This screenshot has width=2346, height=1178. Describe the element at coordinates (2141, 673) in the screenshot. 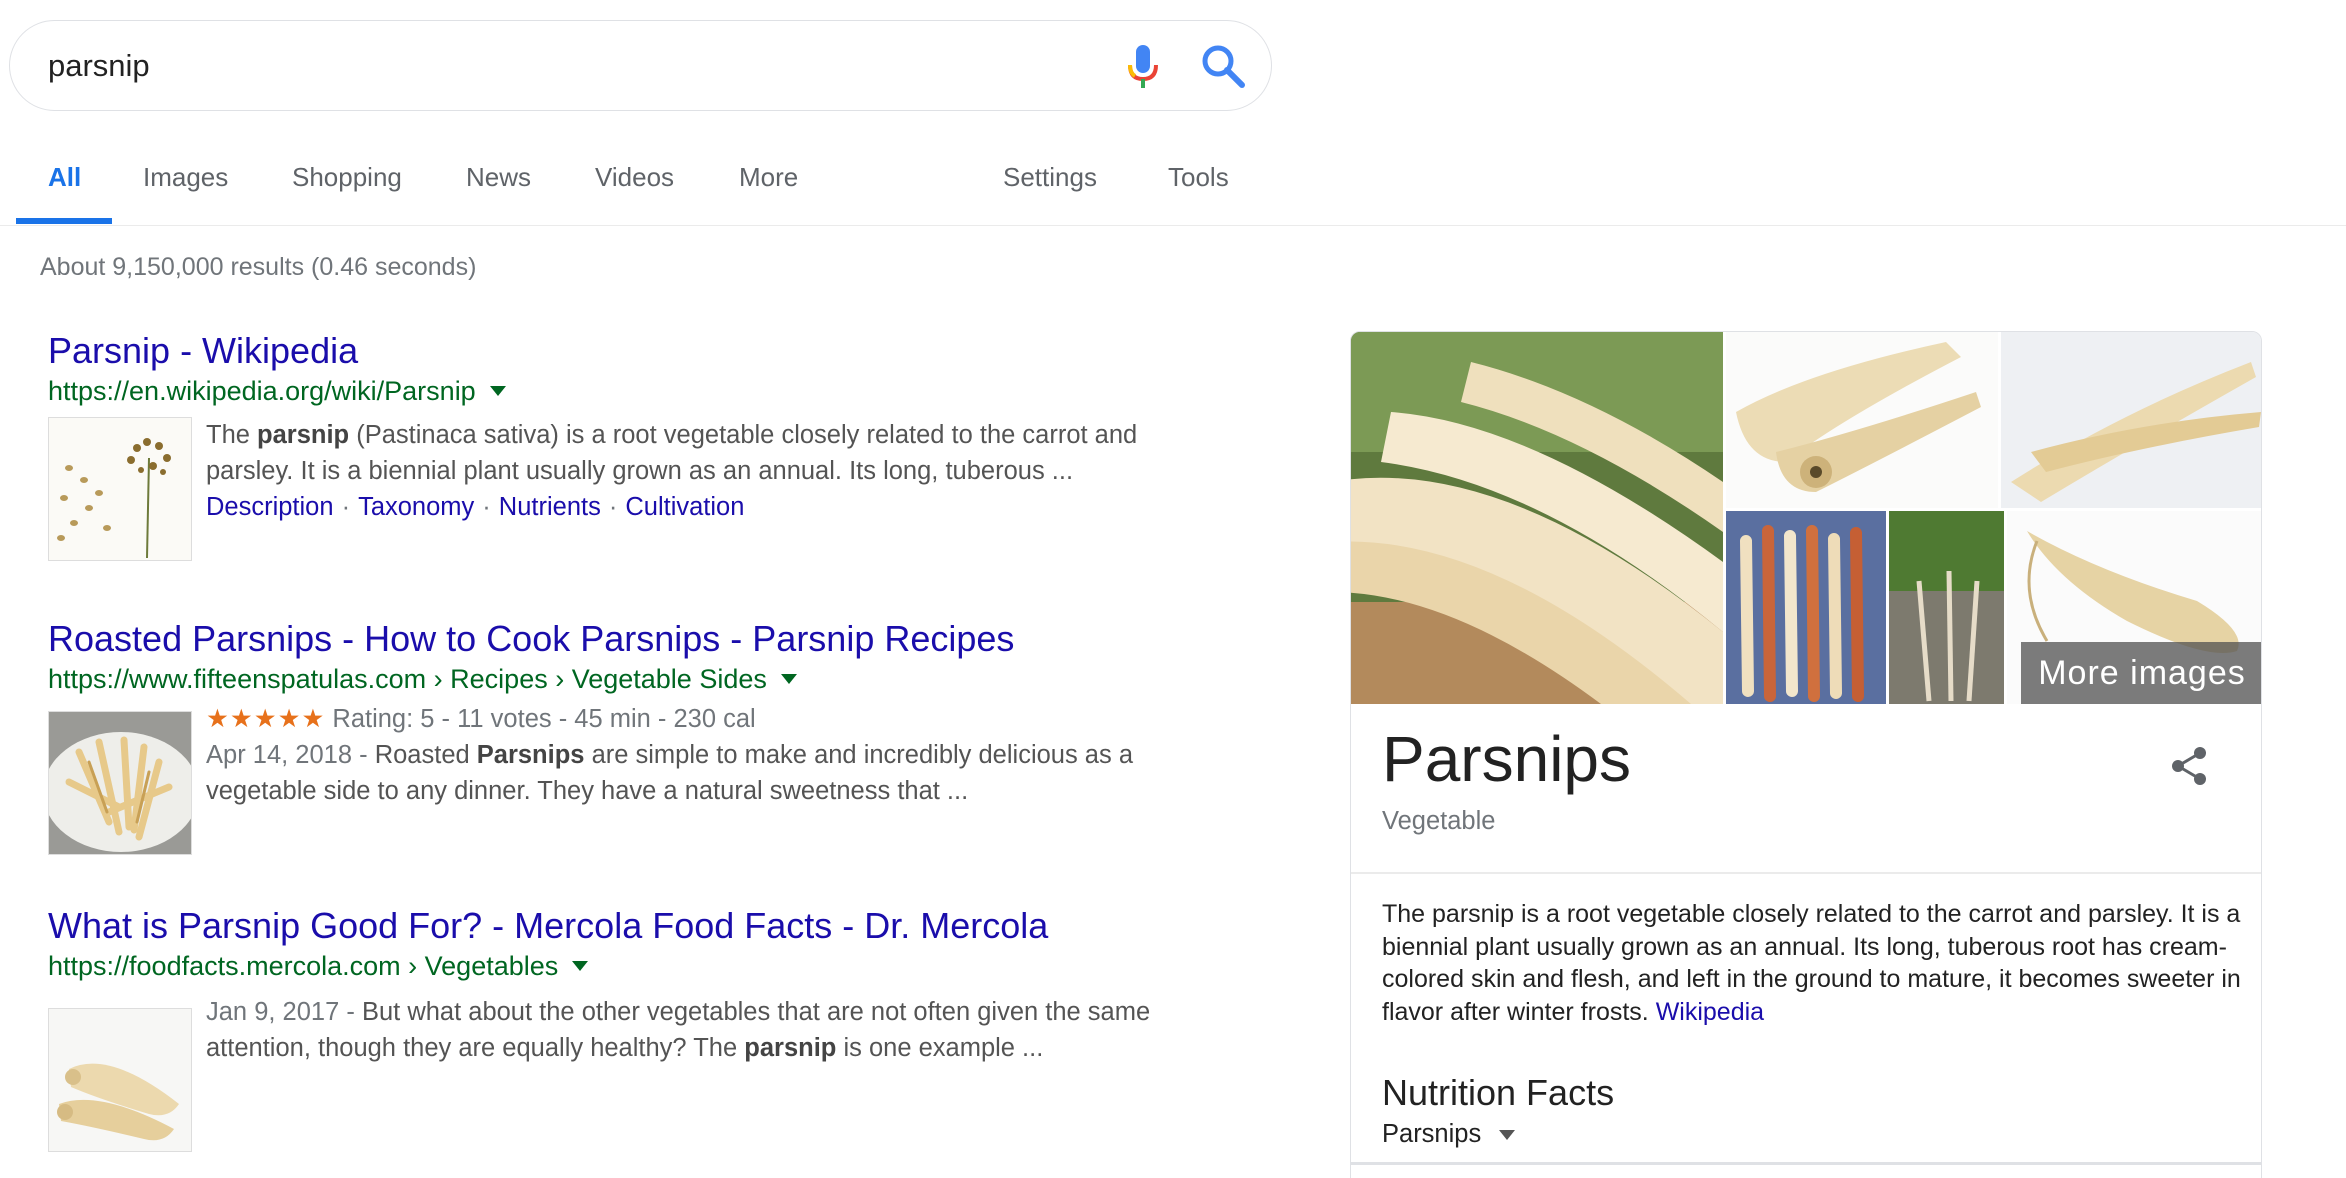

I see `more-images-button: More images` at that location.